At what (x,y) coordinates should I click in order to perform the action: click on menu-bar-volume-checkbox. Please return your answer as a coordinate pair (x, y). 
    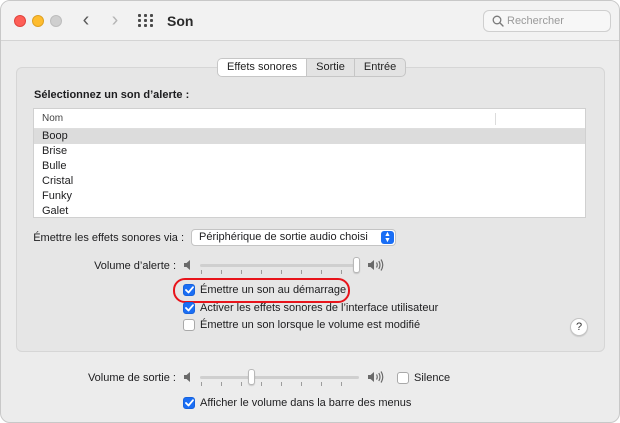
    Looking at the image, I should click on (189, 403).